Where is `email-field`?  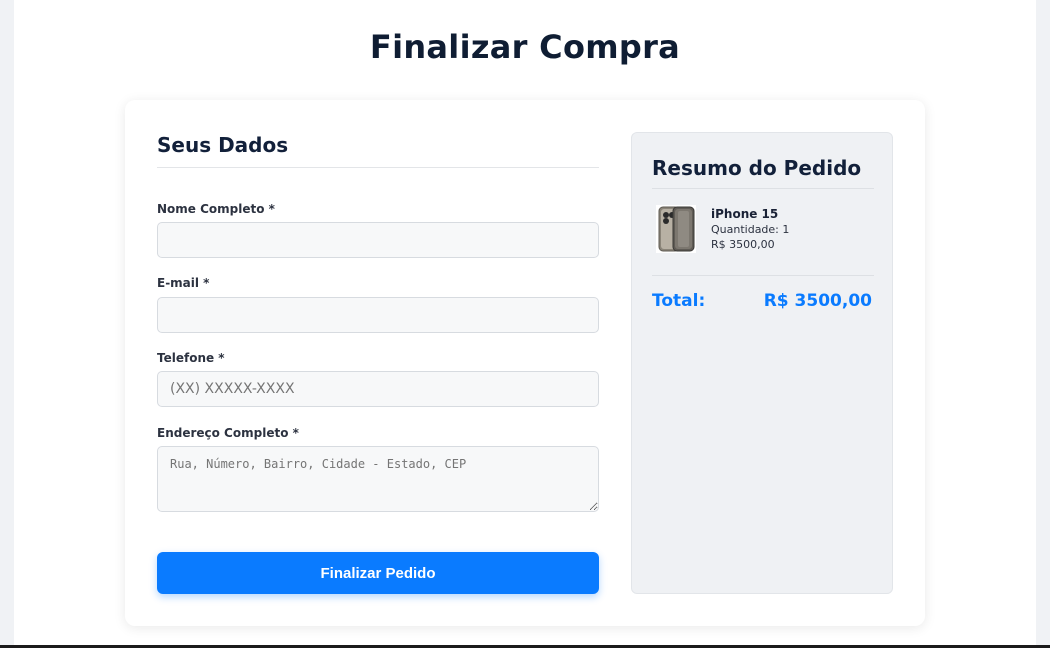 email-field is located at coordinates (378, 315).